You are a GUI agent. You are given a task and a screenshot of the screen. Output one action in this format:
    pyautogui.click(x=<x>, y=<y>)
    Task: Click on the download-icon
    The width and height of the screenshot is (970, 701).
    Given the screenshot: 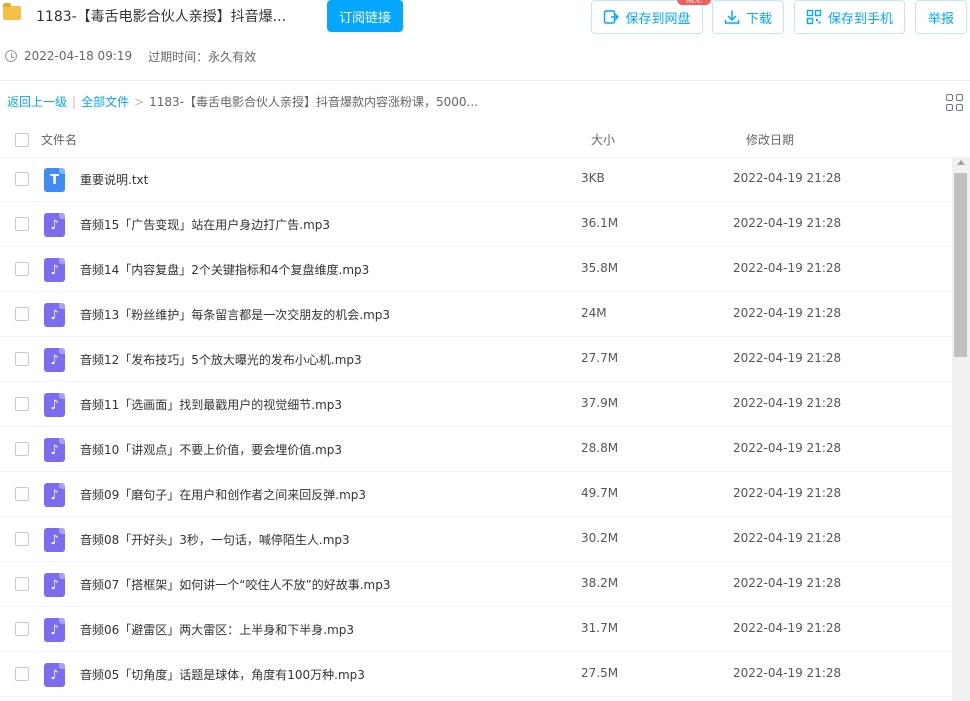 What is the action you would take?
    pyautogui.click(x=732, y=17)
    